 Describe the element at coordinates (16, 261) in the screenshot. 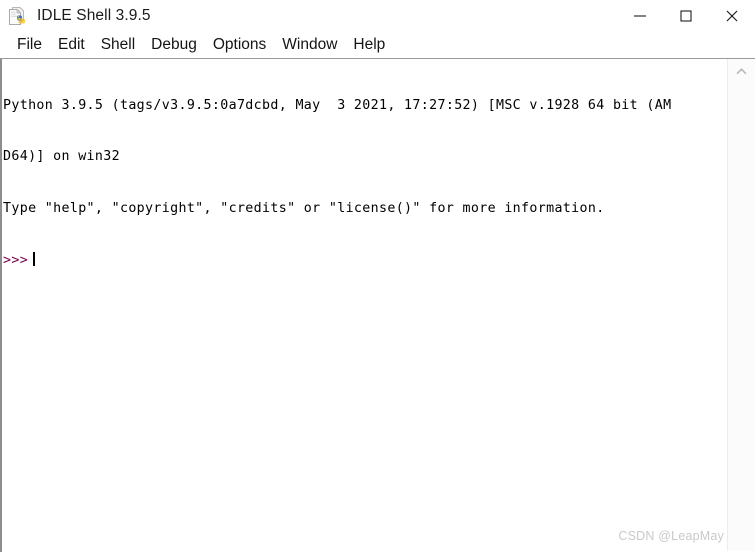

I see `prompt-symbol: >>>` at that location.